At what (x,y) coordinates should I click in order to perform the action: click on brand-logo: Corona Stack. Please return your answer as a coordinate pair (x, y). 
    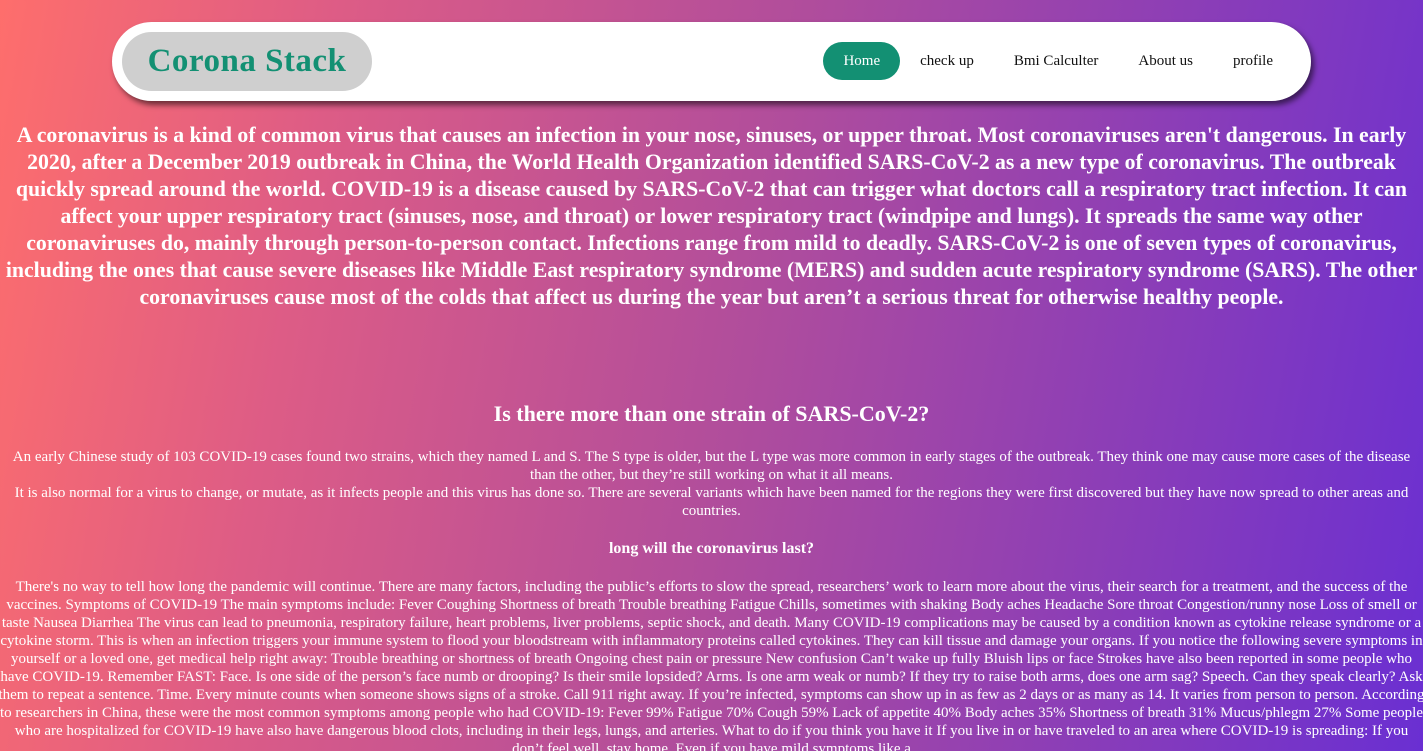
    Looking at the image, I should click on (247, 61).